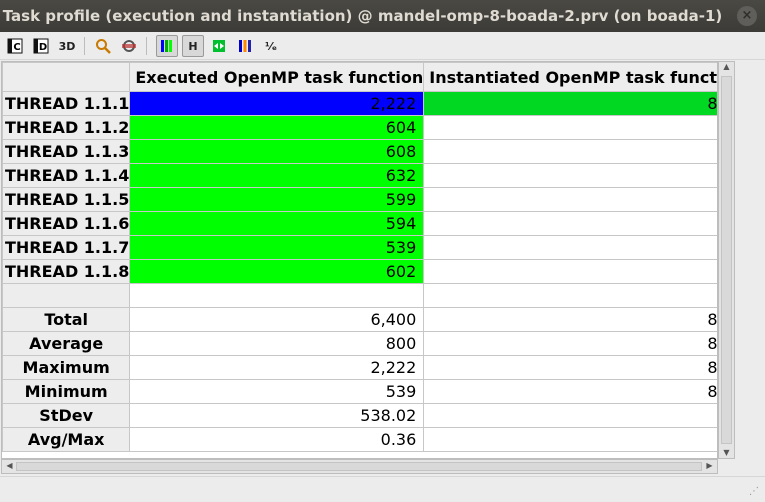 This screenshot has width=765, height=502. I want to click on horizontal-scrollbar: ◀ ▶, so click(359, 466).